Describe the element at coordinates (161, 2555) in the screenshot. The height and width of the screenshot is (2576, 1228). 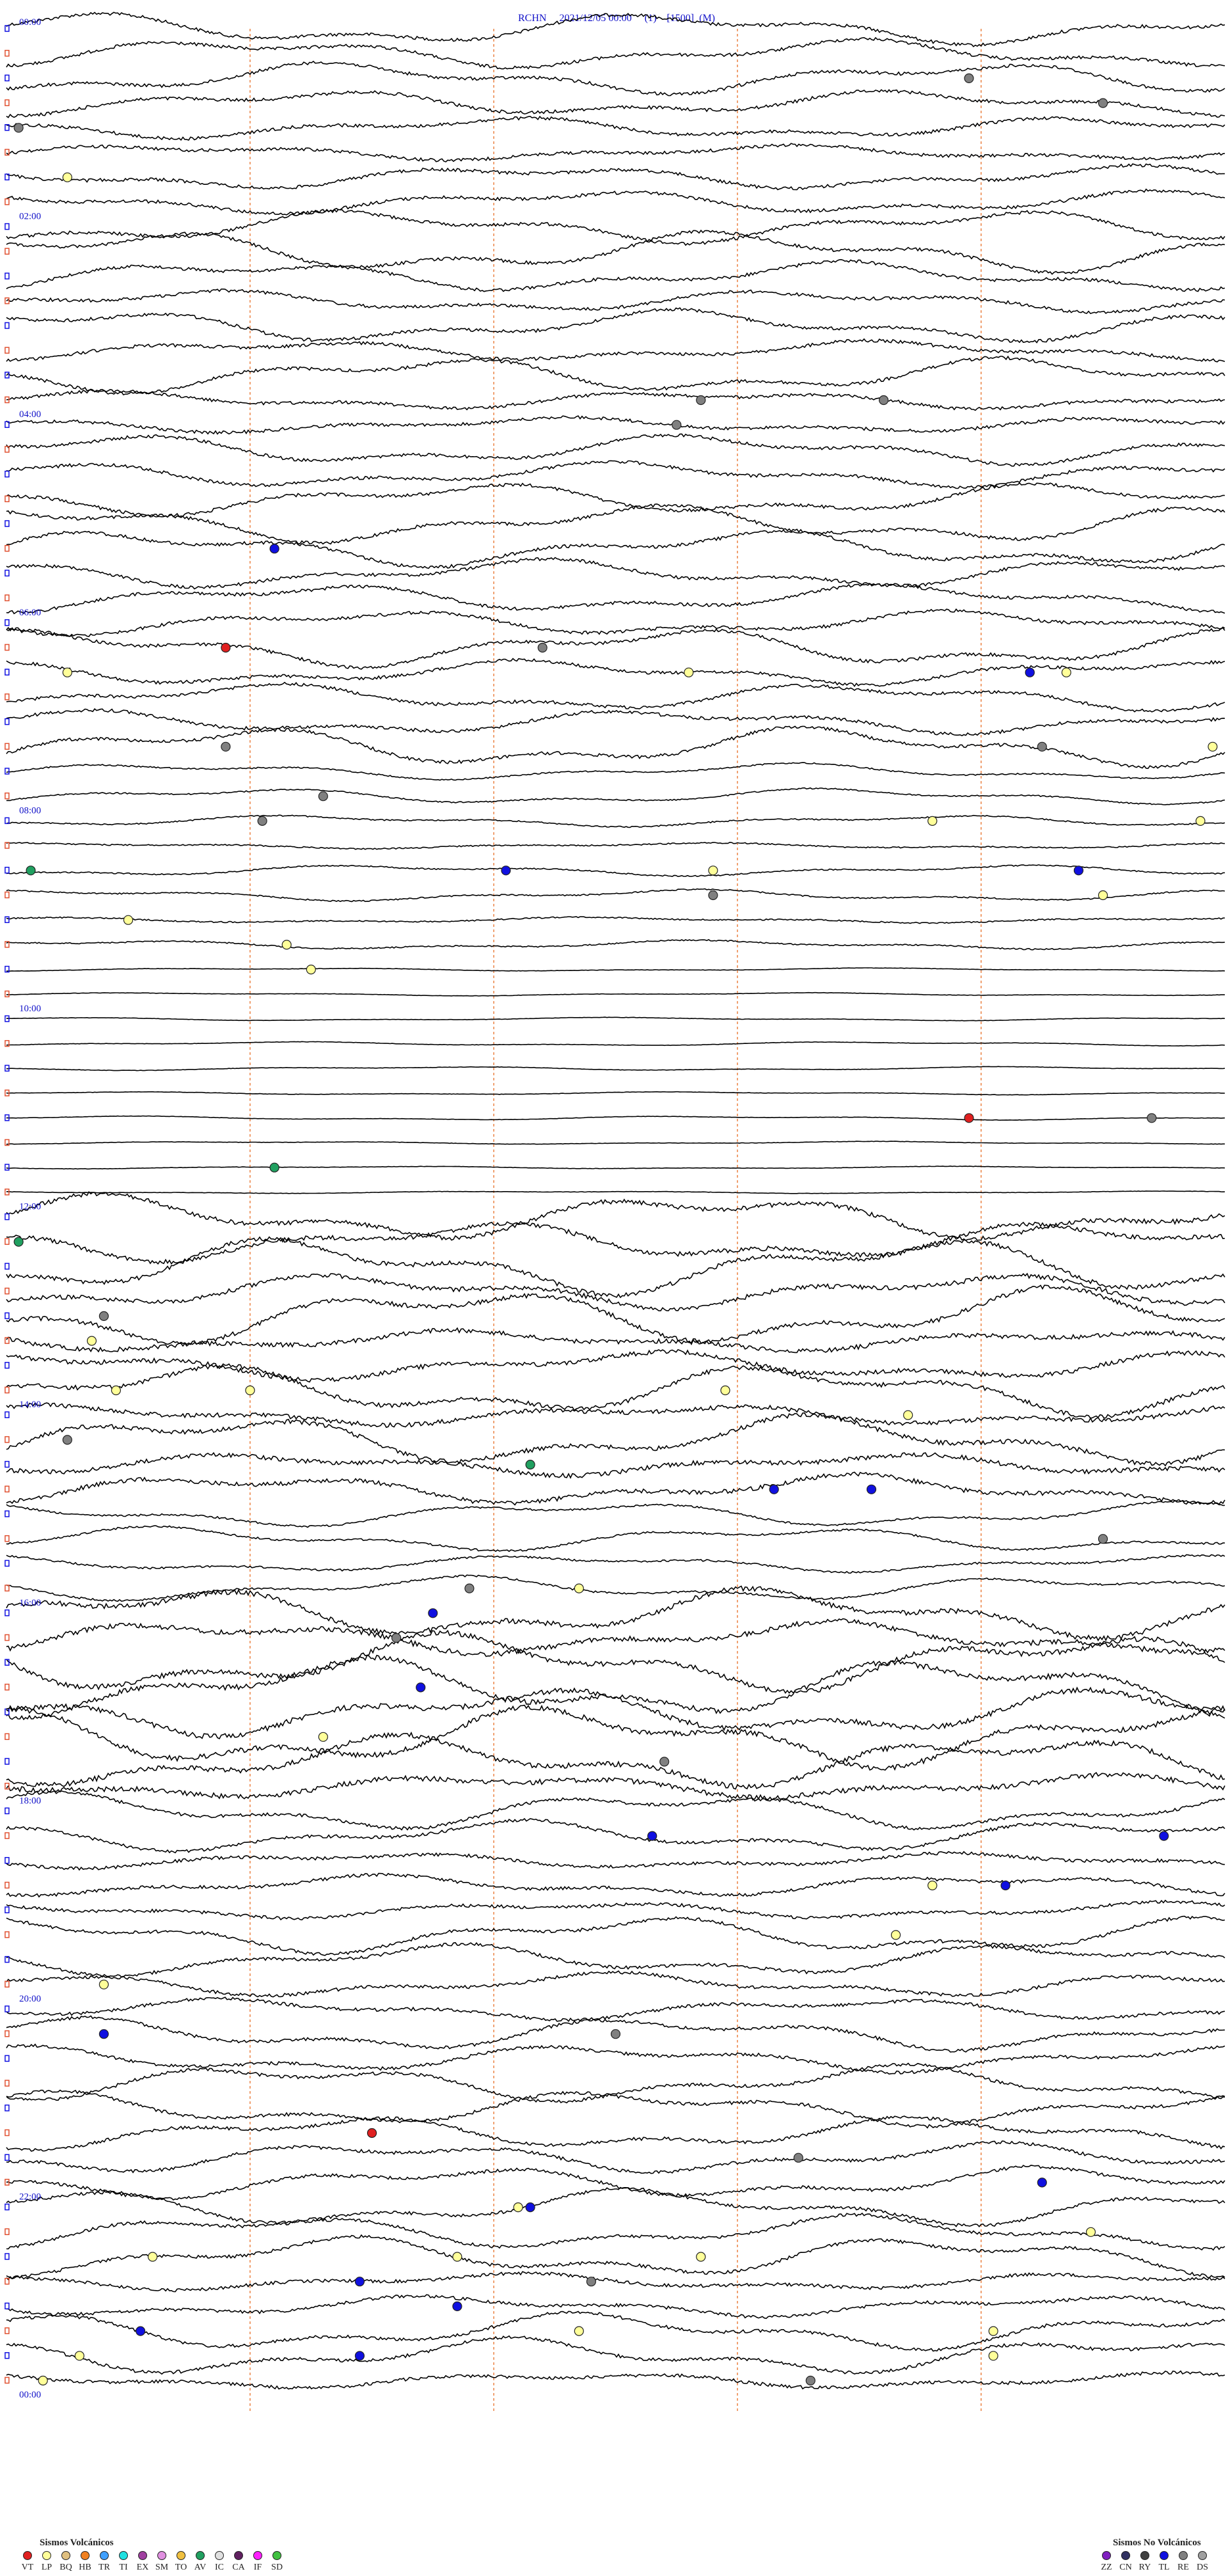
I see `volcanic-legend-dot-sm` at that location.